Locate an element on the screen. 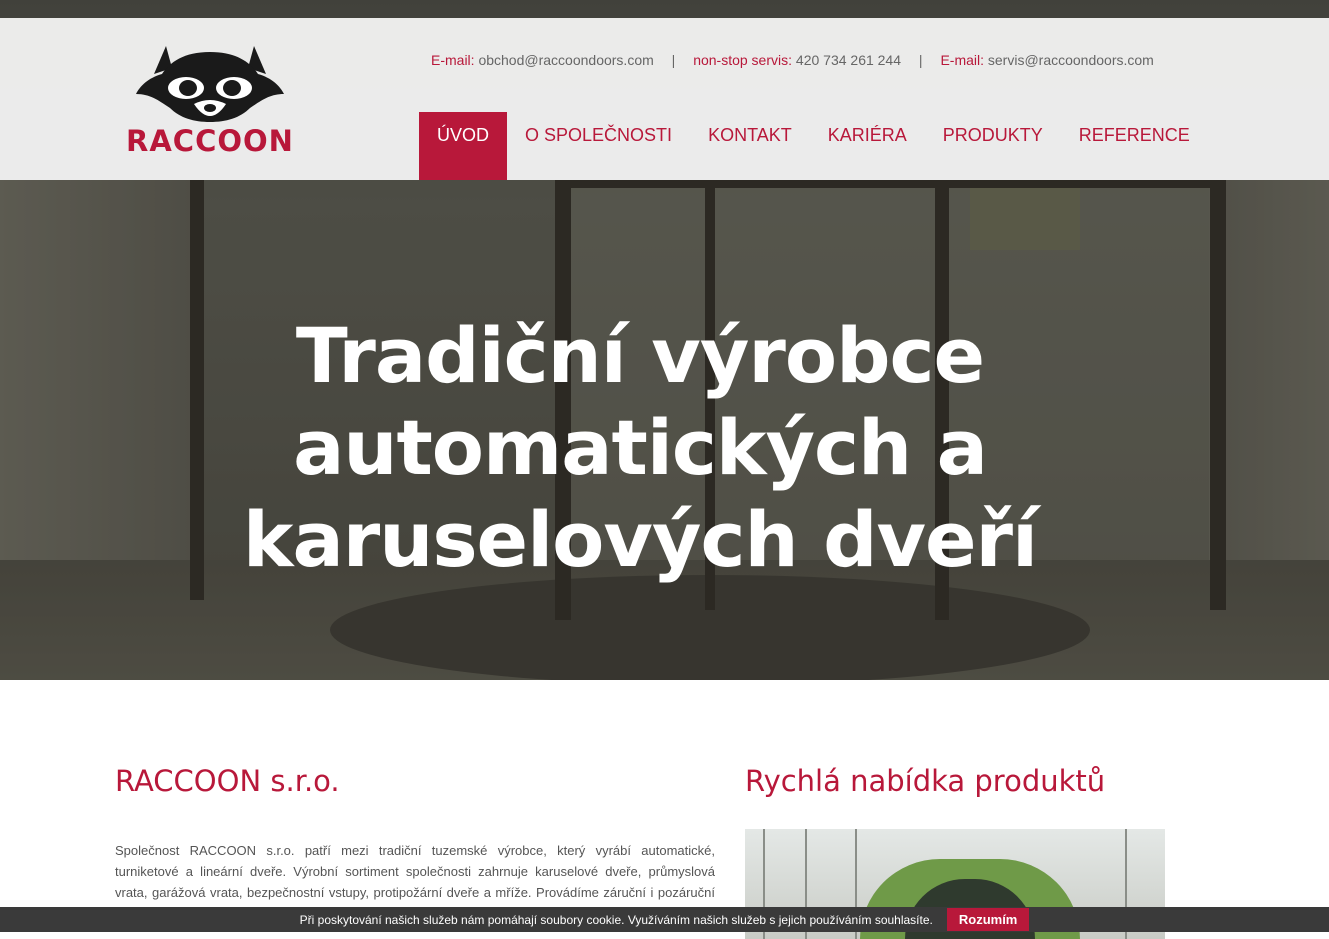 The height and width of the screenshot is (939, 1329). raccoon-logo-icon is located at coordinates (210, 84).